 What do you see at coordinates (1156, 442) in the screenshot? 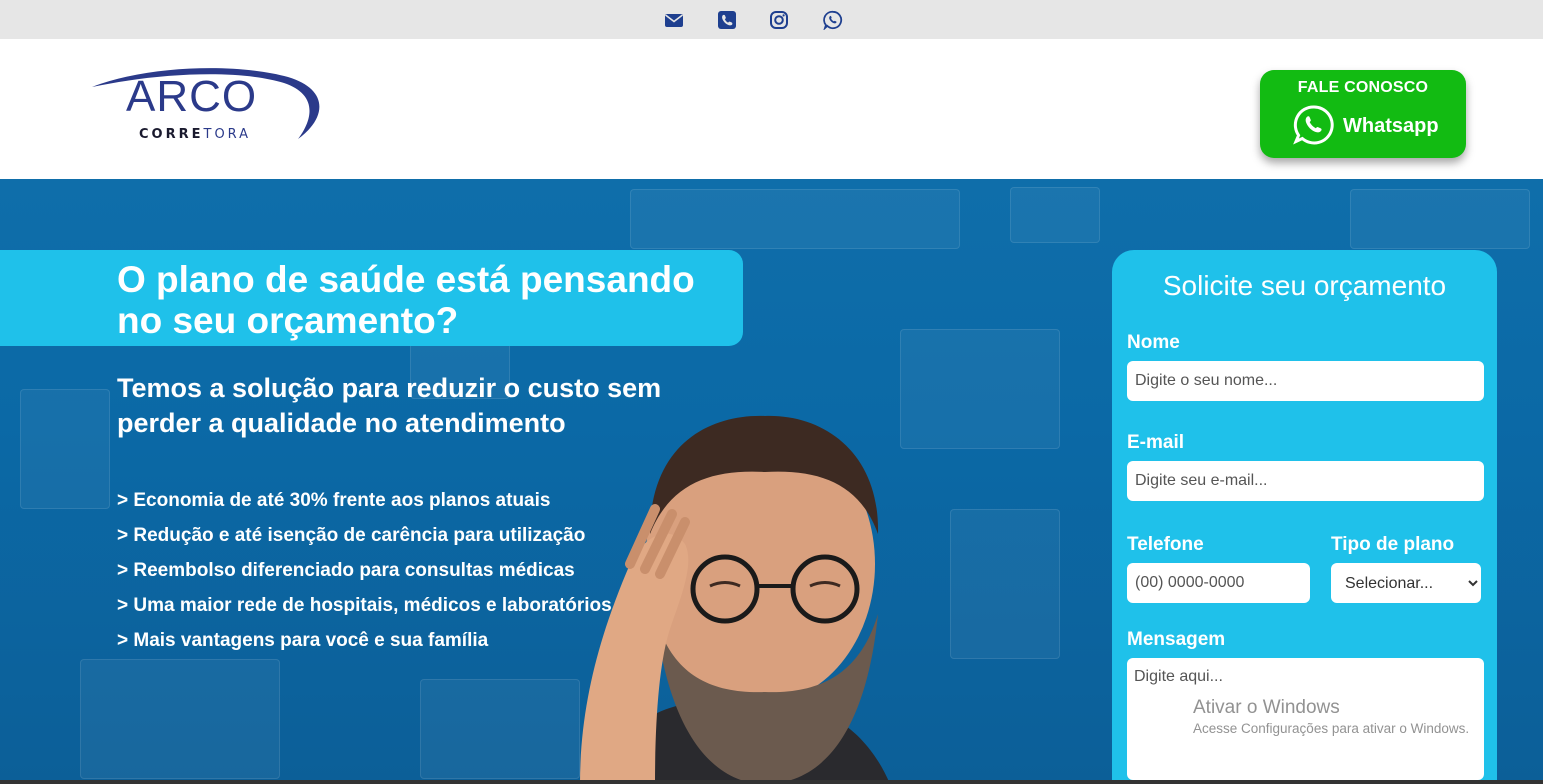
I see `email-label: E-mail` at bounding box center [1156, 442].